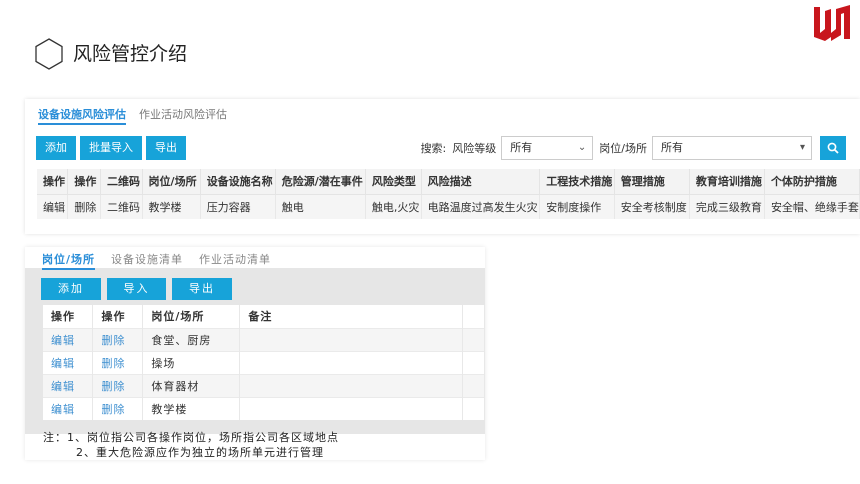 The image size is (860, 484). I want to click on tab-activity-risk: 作业活动风险评估, so click(183, 116).